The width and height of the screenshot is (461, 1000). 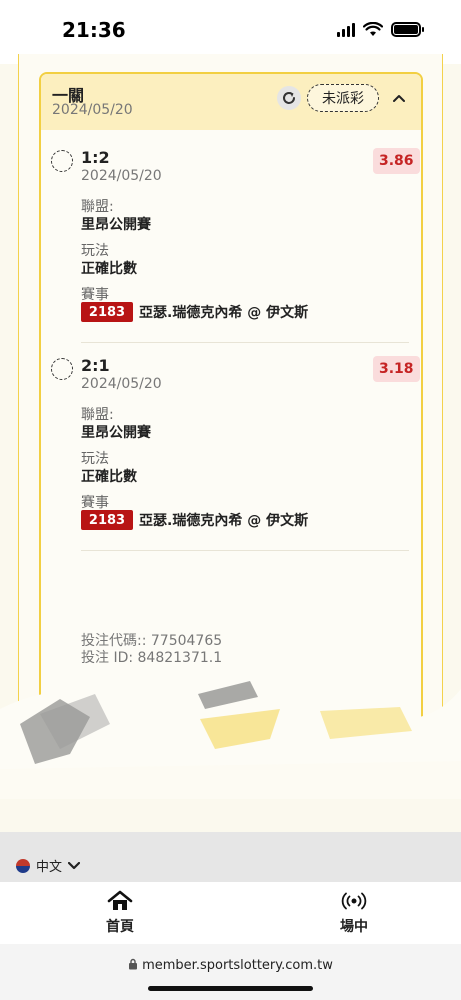 What do you see at coordinates (120, 900) in the screenshot?
I see `home-icon` at bounding box center [120, 900].